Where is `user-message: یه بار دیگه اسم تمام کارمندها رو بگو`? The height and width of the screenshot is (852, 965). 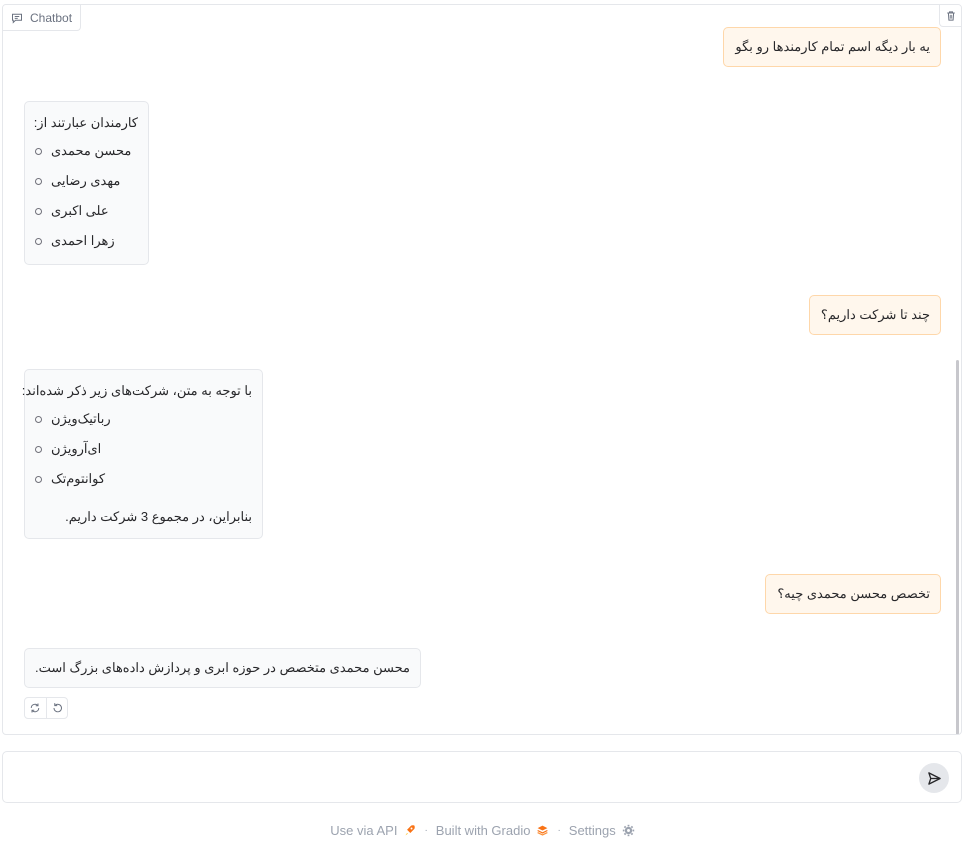 user-message: یه بار دیگه اسم تمام کارمندها رو بگو is located at coordinates (832, 47).